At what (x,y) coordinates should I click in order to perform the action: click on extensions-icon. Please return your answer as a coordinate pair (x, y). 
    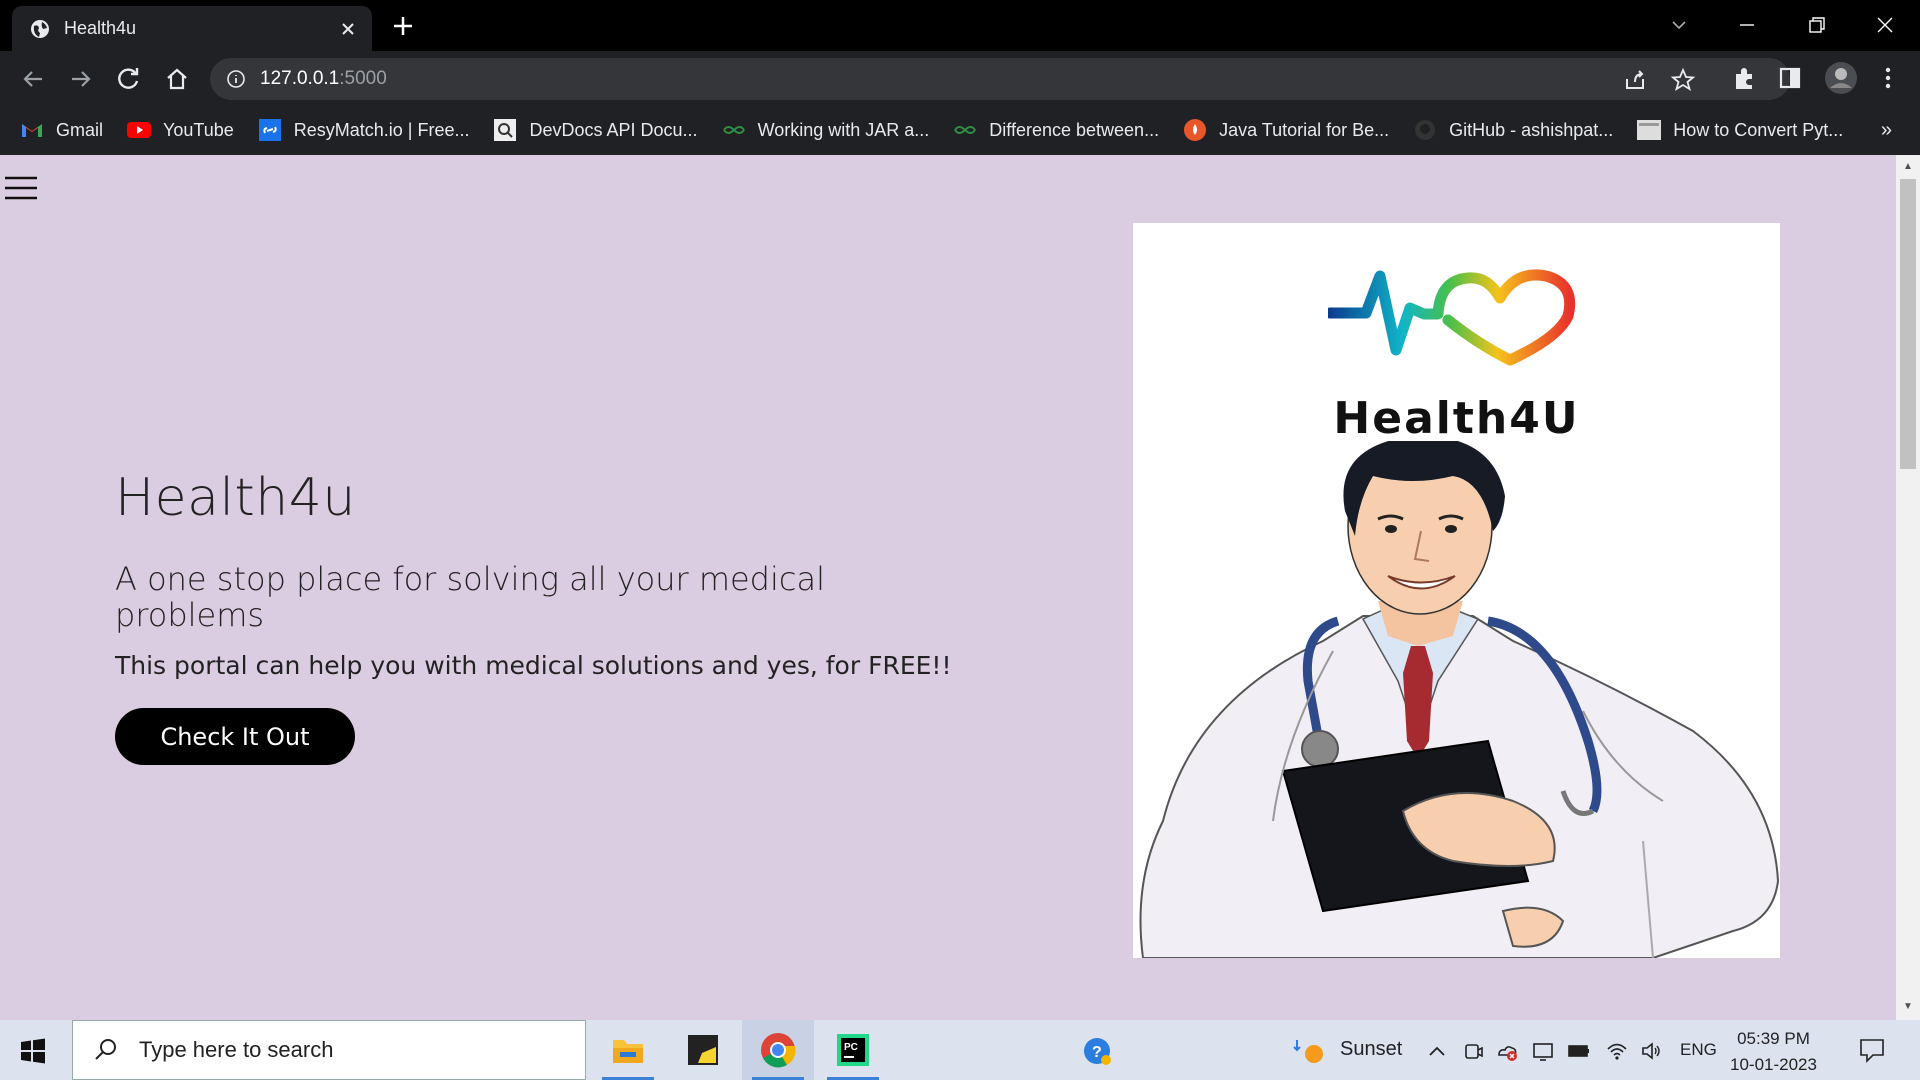
    Looking at the image, I should click on (1744, 78).